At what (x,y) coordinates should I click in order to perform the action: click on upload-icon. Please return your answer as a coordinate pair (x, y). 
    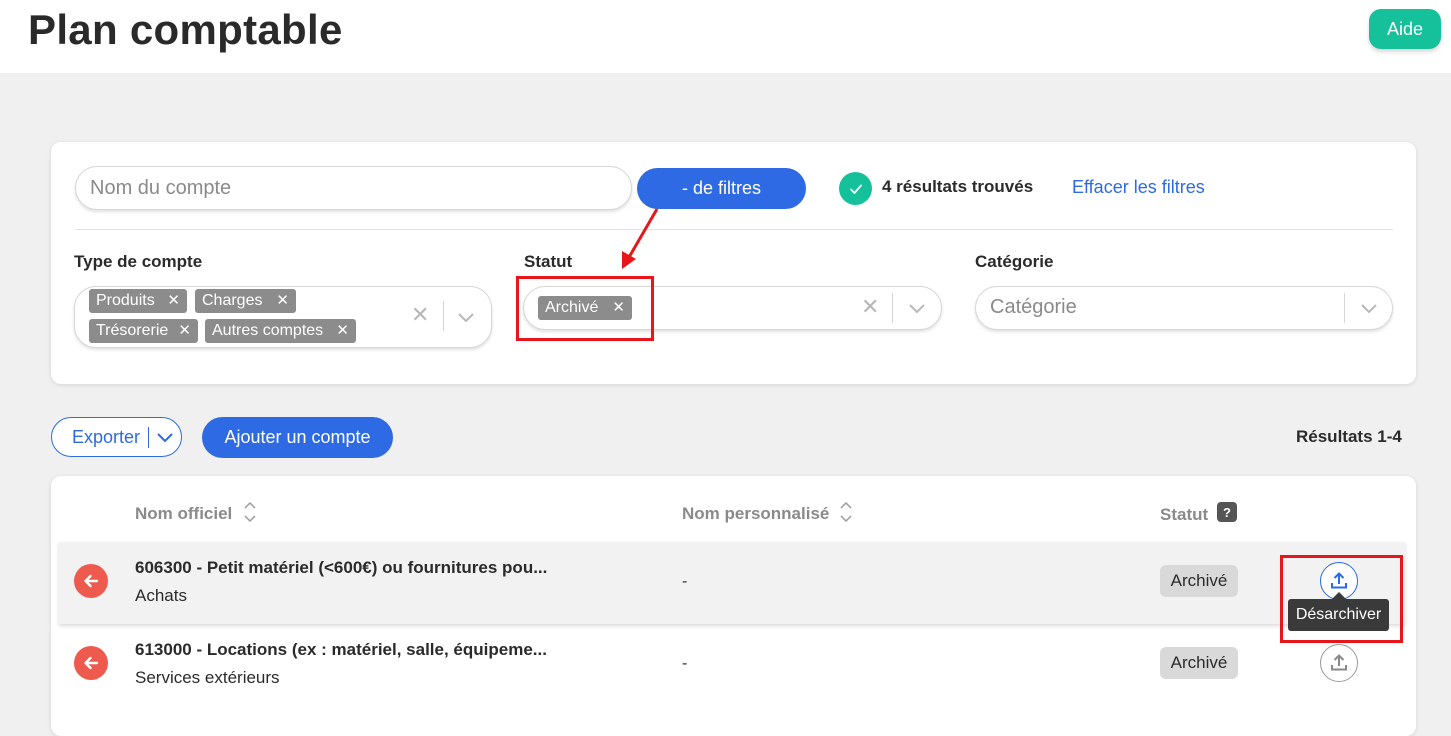
    Looking at the image, I should click on (1339, 662).